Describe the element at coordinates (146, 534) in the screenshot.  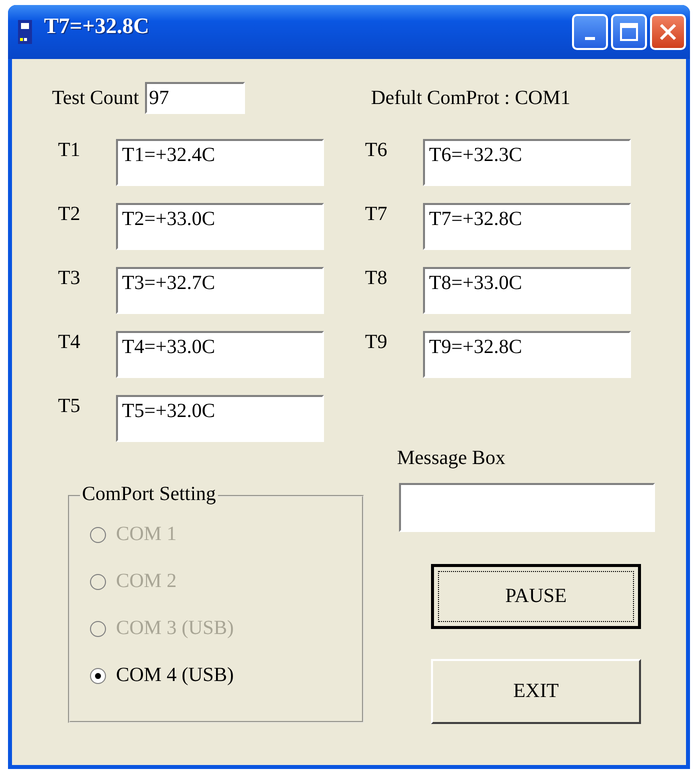
I see `radio-label: COM 1` at that location.